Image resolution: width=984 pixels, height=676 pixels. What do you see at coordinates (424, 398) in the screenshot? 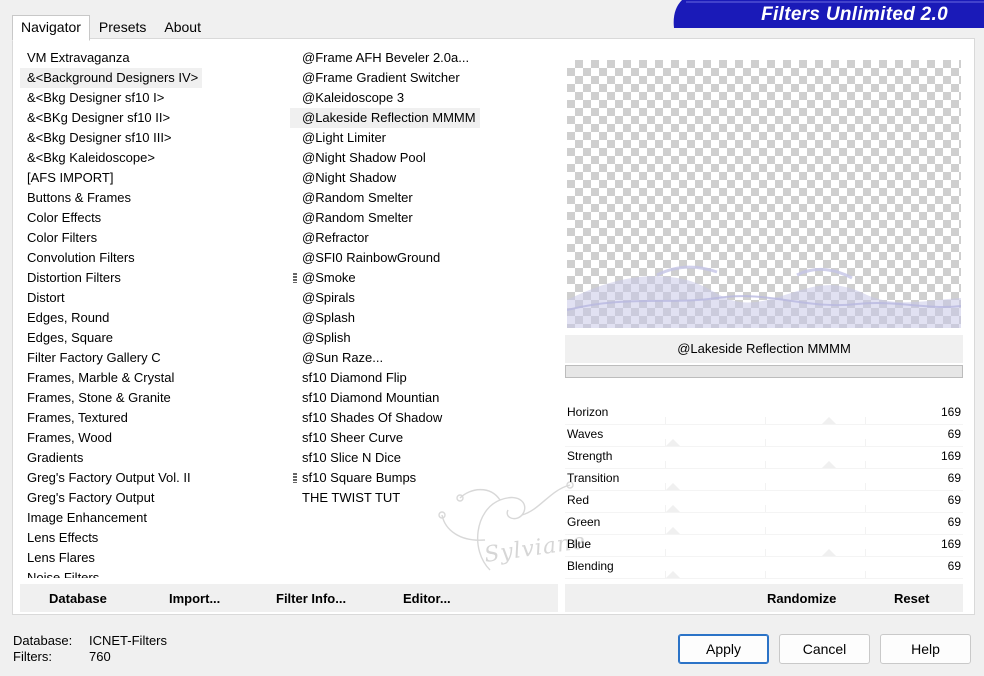
I see `filter-item: sf10 Diamond Mountian` at bounding box center [424, 398].